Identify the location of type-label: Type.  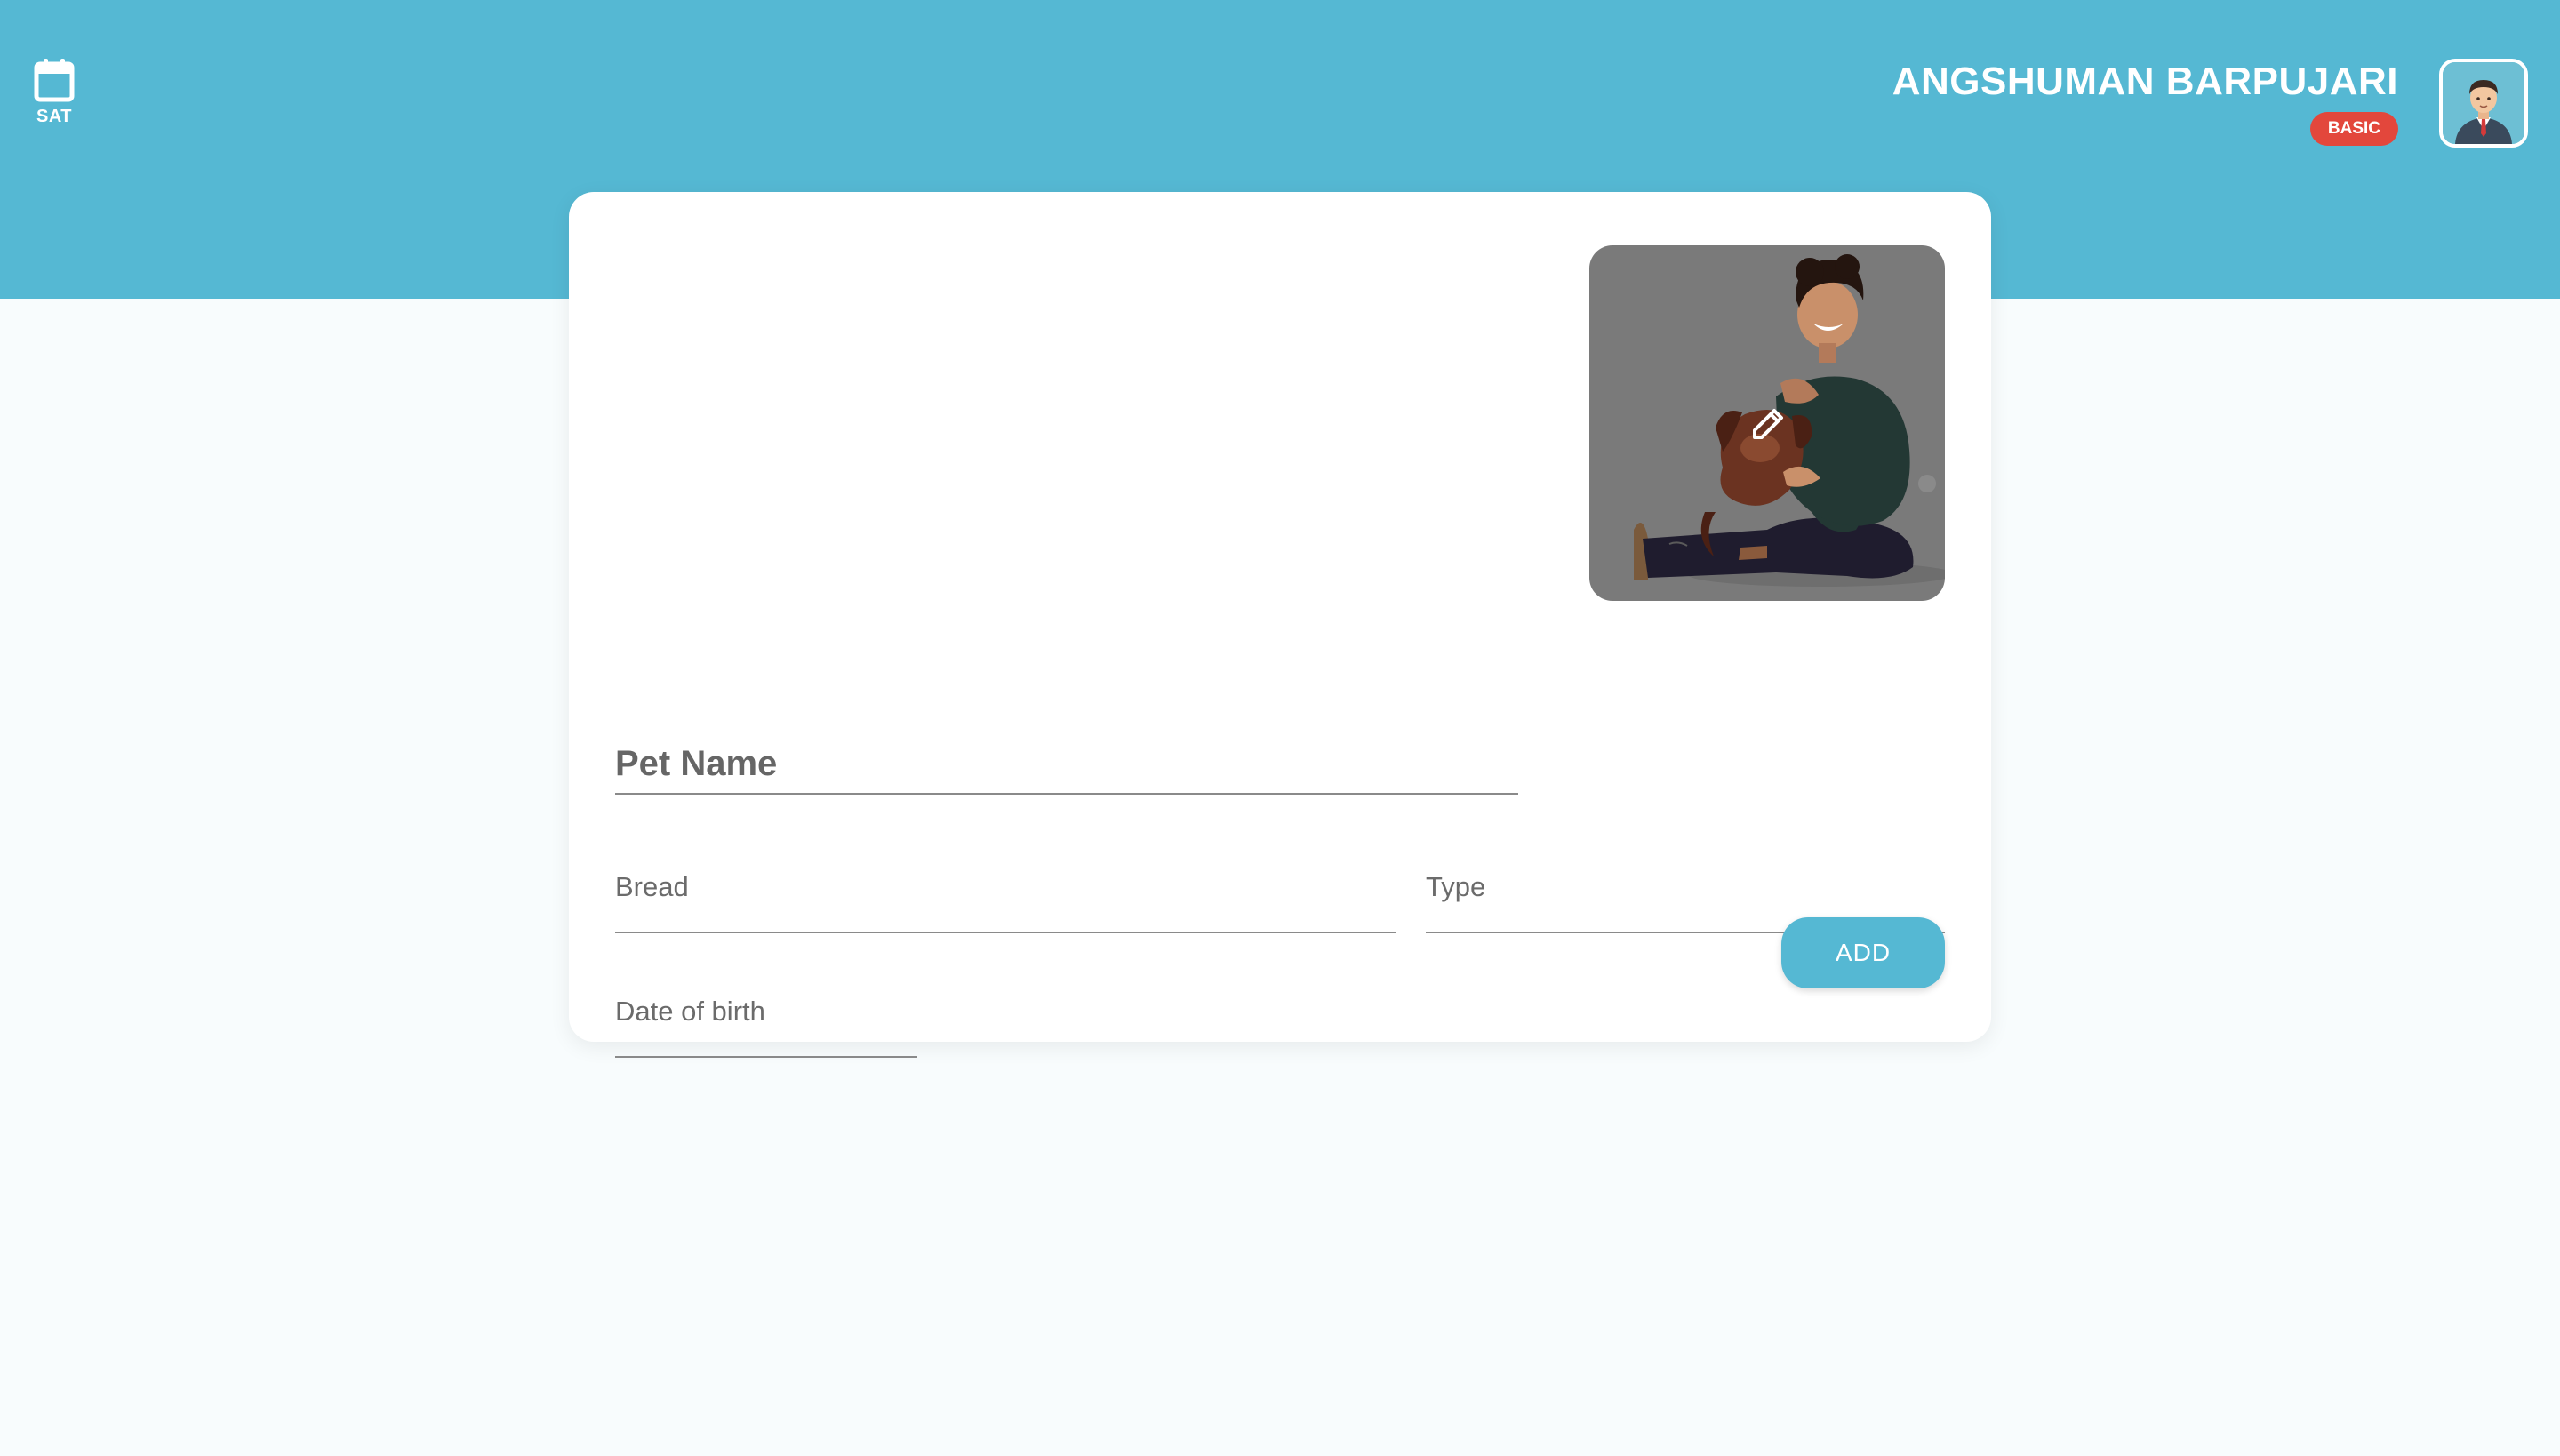
(1456, 886).